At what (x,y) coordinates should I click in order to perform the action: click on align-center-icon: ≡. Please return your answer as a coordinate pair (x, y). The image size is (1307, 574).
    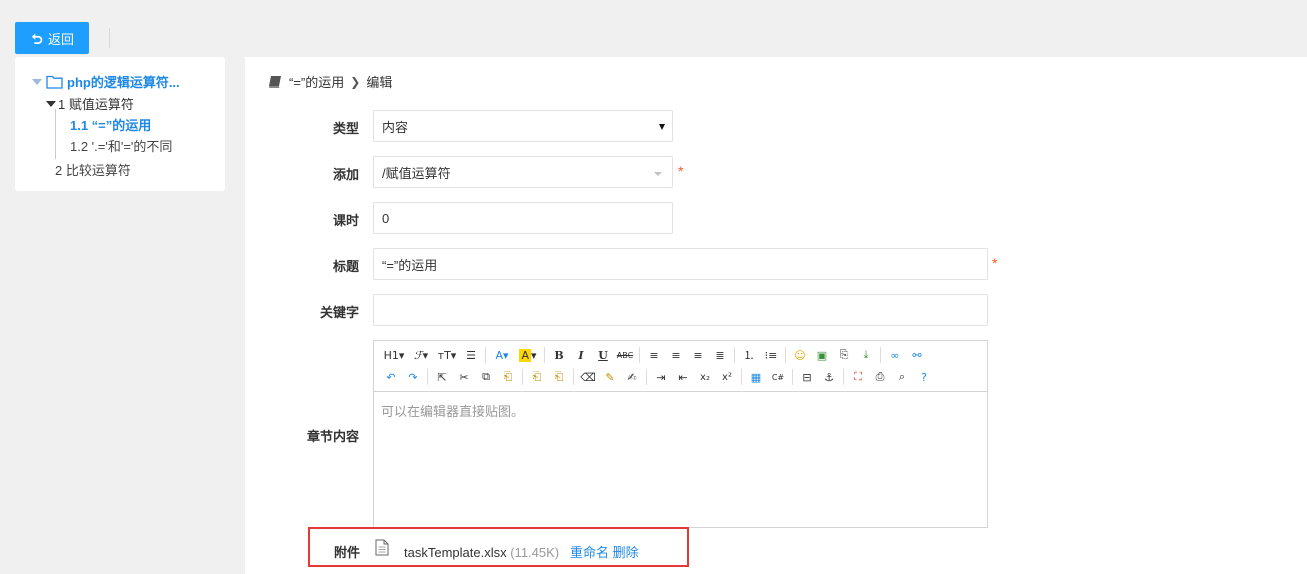
    Looking at the image, I should click on (676, 355).